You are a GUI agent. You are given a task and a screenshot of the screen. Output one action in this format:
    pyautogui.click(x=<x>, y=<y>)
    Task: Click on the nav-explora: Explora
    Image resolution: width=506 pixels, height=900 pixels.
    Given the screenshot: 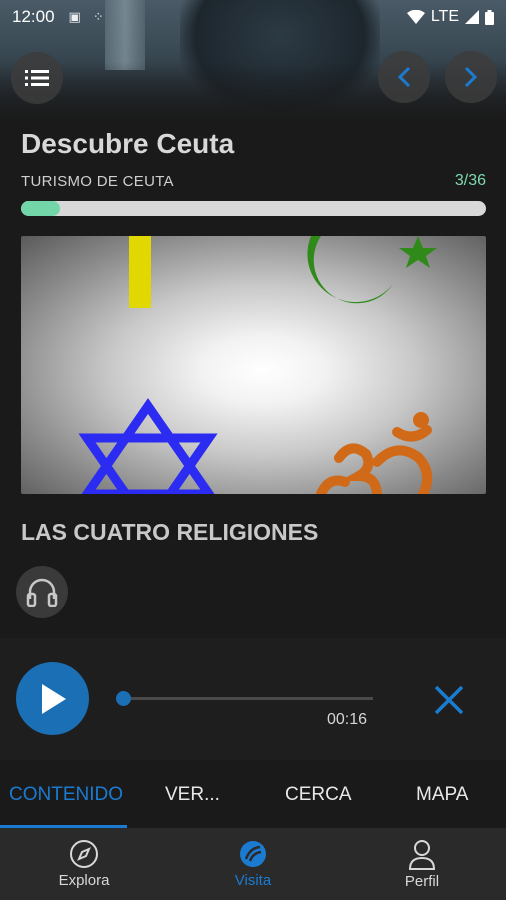 What is the action you would take?
    pyautogui.click(x=84, y=864)
    